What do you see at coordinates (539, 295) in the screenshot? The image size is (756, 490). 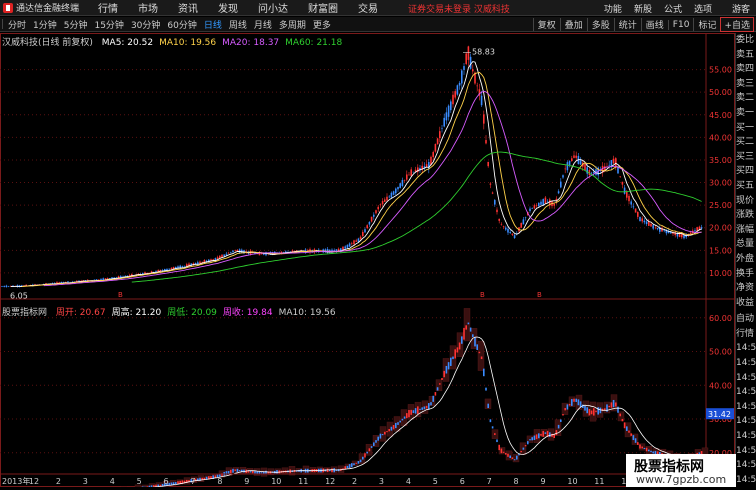 I see `signal-marker: B` at bounding box center [539, 295].